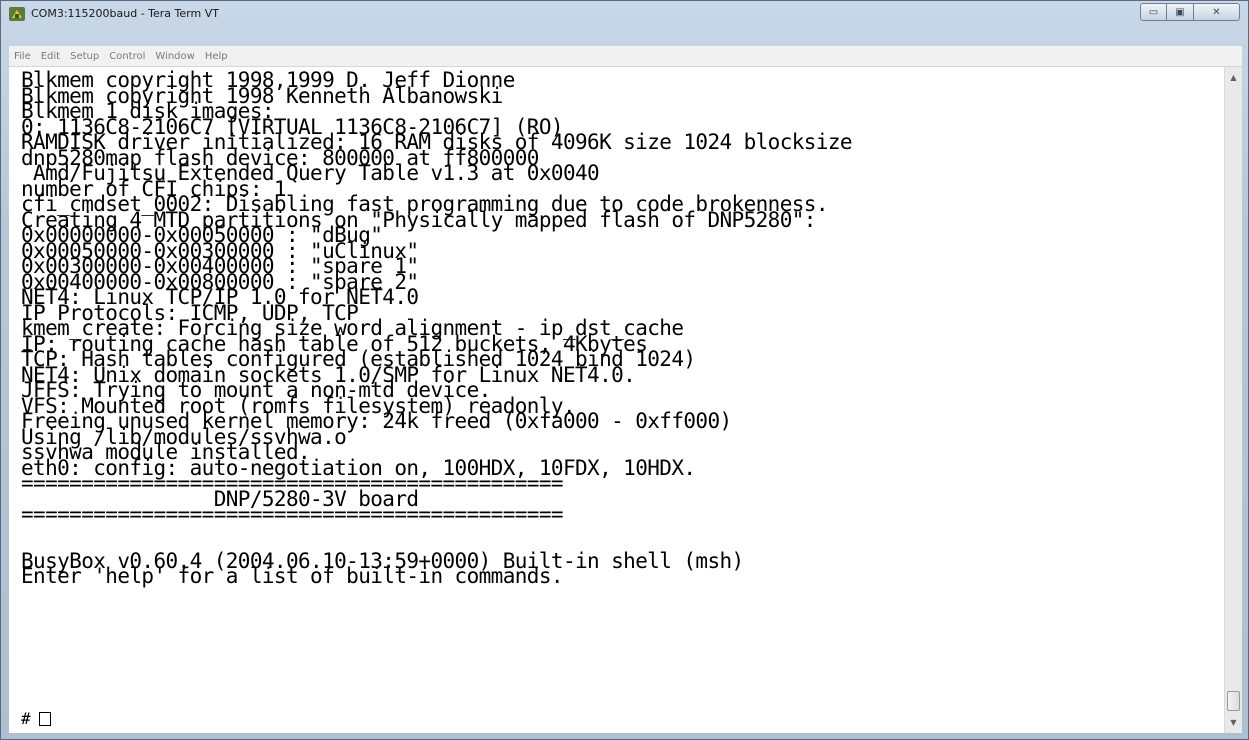 The image size is (1249, 740). Describe the element at coordinates (625, 56) in the screenshot. I see `menu-bar: File Edit Setup Control Window Help` at that location.